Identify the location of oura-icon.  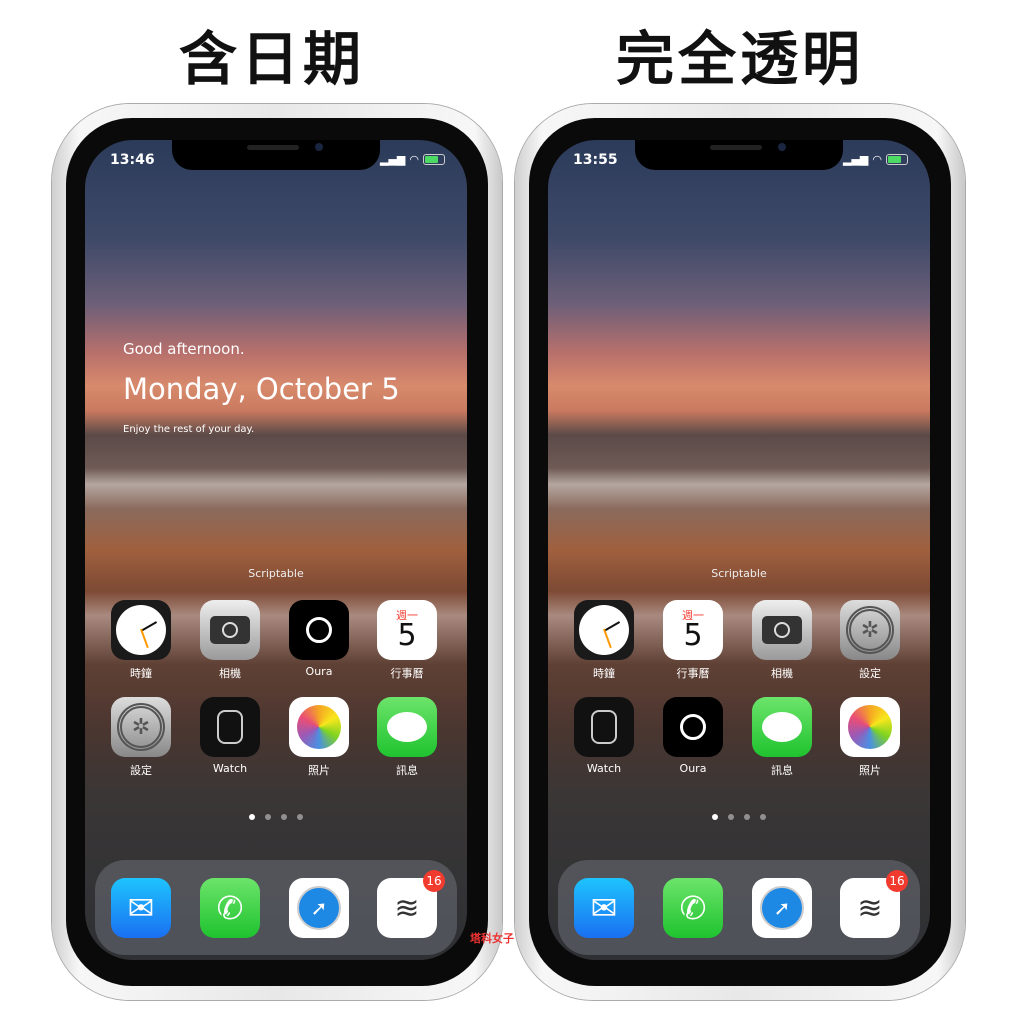
(693, 727).